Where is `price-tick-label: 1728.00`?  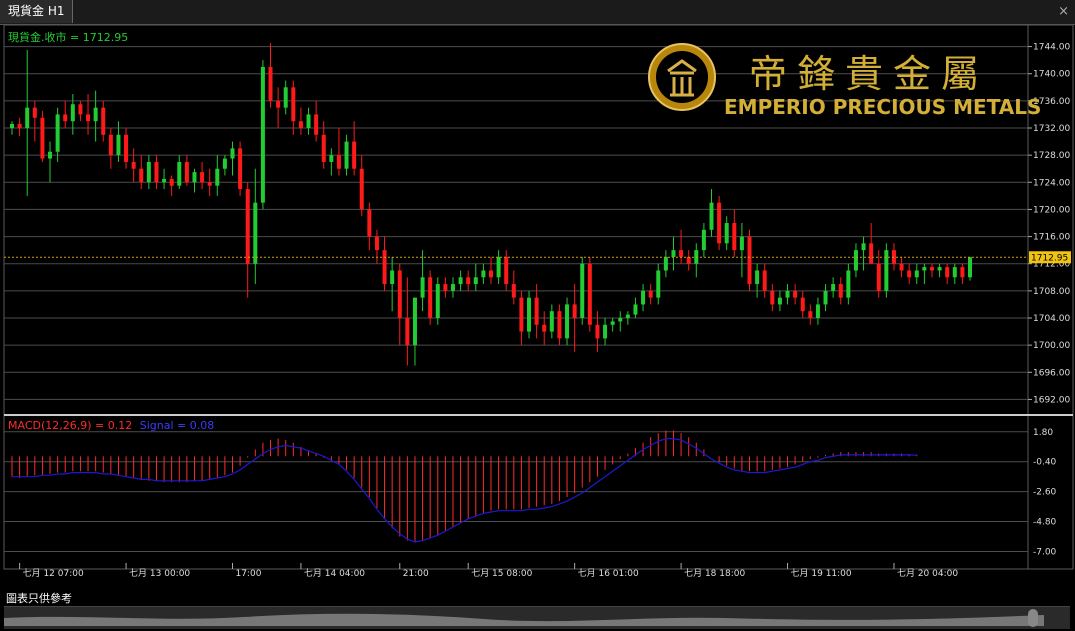
price-tick-label: 1728.00 is located at coordinates (1051, 156).